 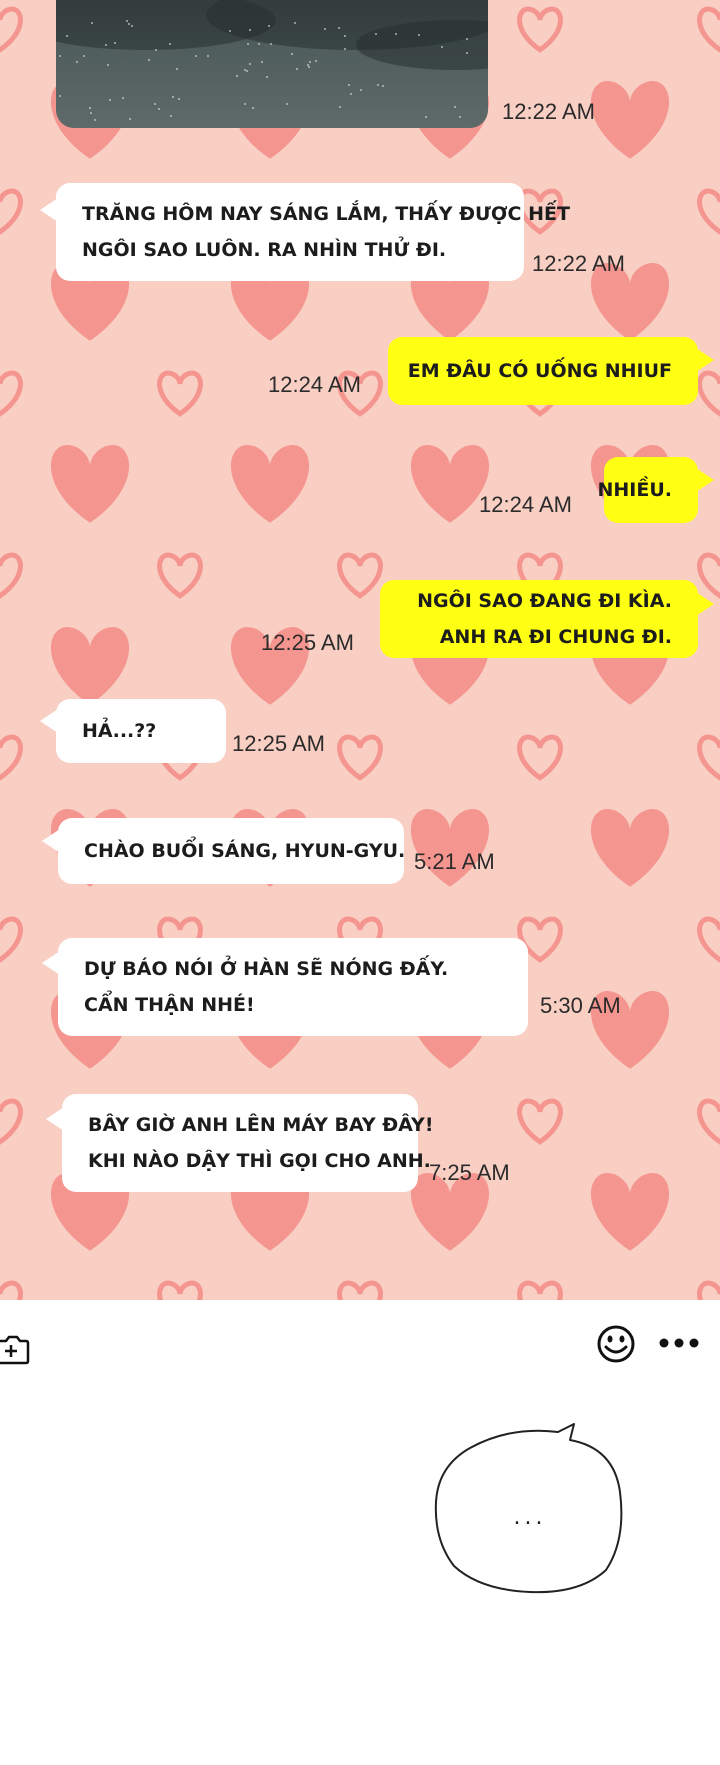 I want to click on message-time: 5:21 AM, so click(x=454, y=861).